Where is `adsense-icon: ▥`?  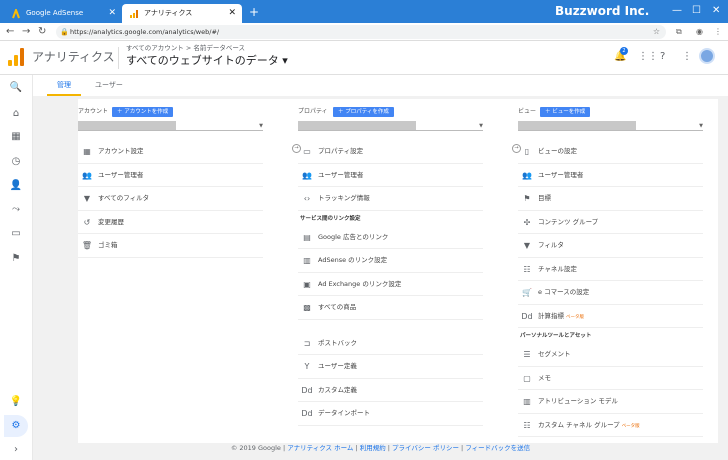
adsense-icon: ▥ is located at coordinates (307, 260).